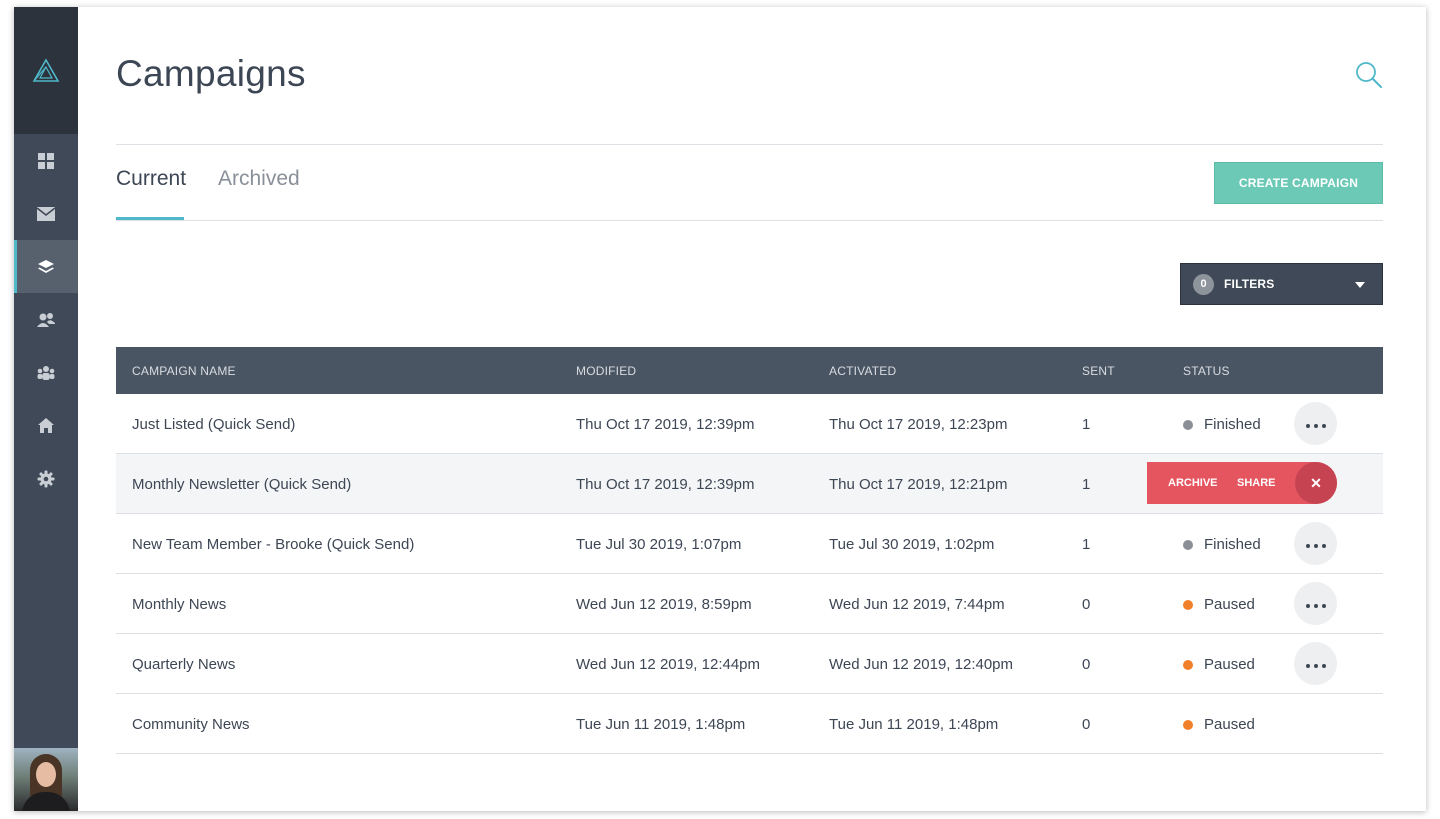 The height and width of the screenshot is (819, 1440). Describe the element at coordinates (749, 144) in the screenshot. I see `header-divider` at that location.